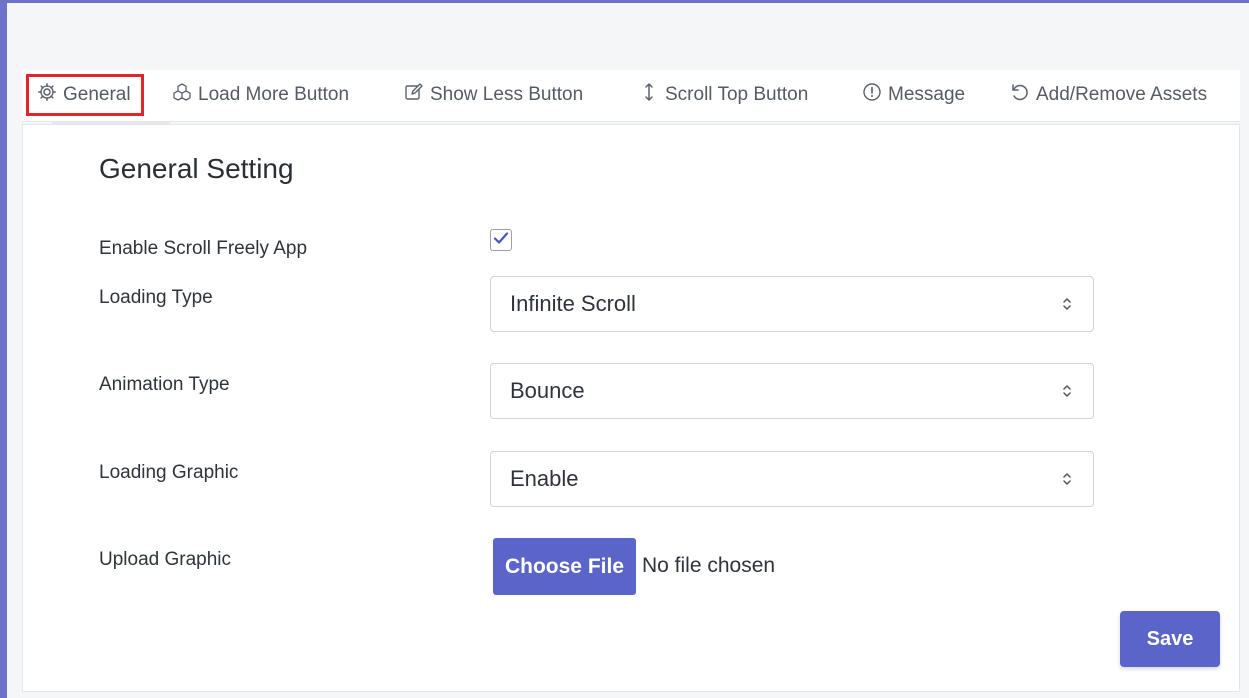 The width and height of the screenshot is (1249, 698). I want to click on tab-message: Message, so click(913, 95).